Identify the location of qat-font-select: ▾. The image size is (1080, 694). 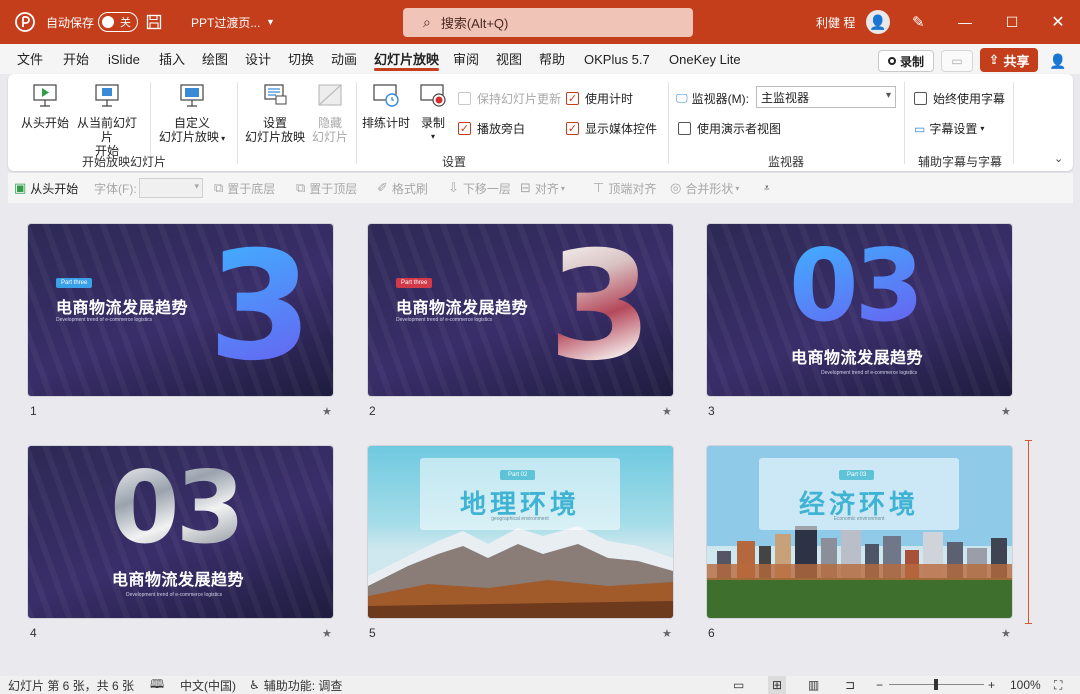
(171, 188).